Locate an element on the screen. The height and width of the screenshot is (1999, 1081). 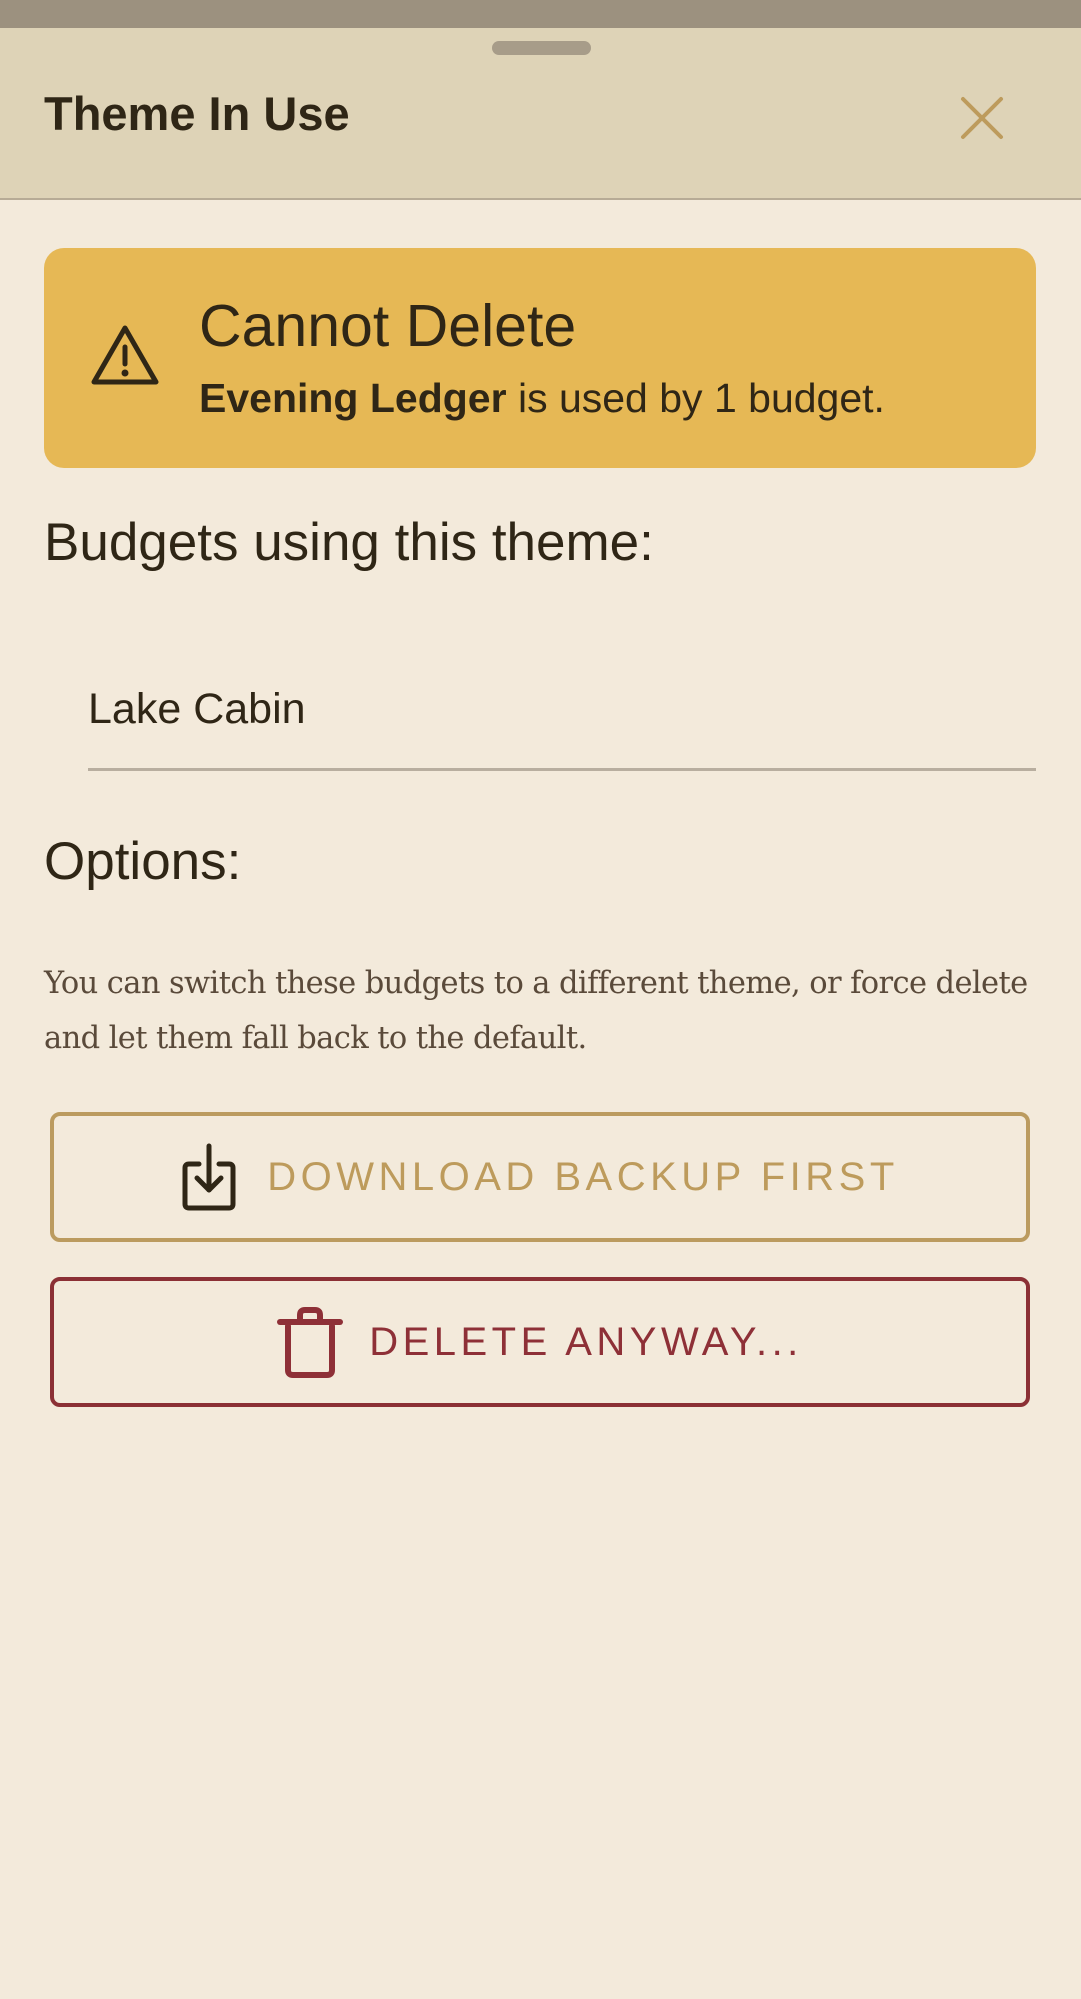
warning-message-suffix: is used by 1 budget. is located at coordinates (695, 398).